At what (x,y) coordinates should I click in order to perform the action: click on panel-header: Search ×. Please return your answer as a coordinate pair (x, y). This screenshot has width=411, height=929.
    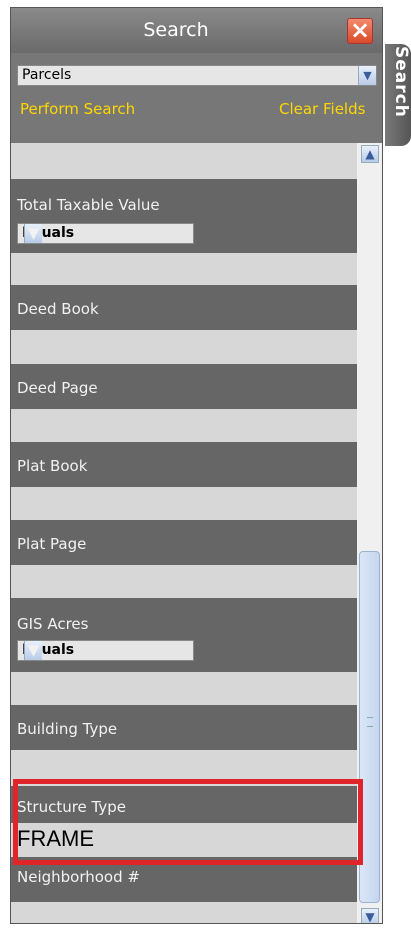
    Looking at the image, I should click on (196, 30).